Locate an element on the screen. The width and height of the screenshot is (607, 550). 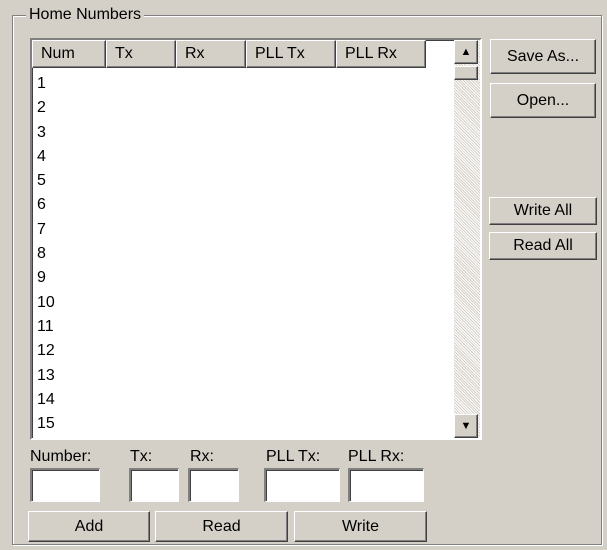
scroll-down-button: ▼ is located at coordinates (466, 426).